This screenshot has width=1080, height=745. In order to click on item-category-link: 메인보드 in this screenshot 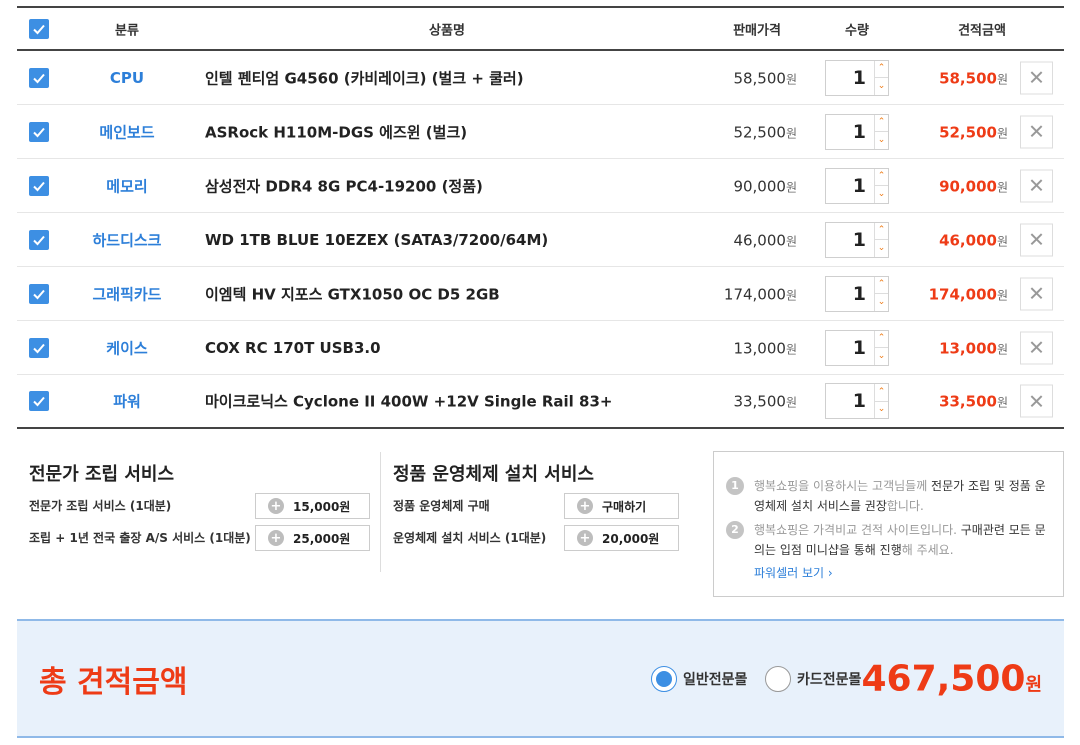, I will do `click(127, 131)`.